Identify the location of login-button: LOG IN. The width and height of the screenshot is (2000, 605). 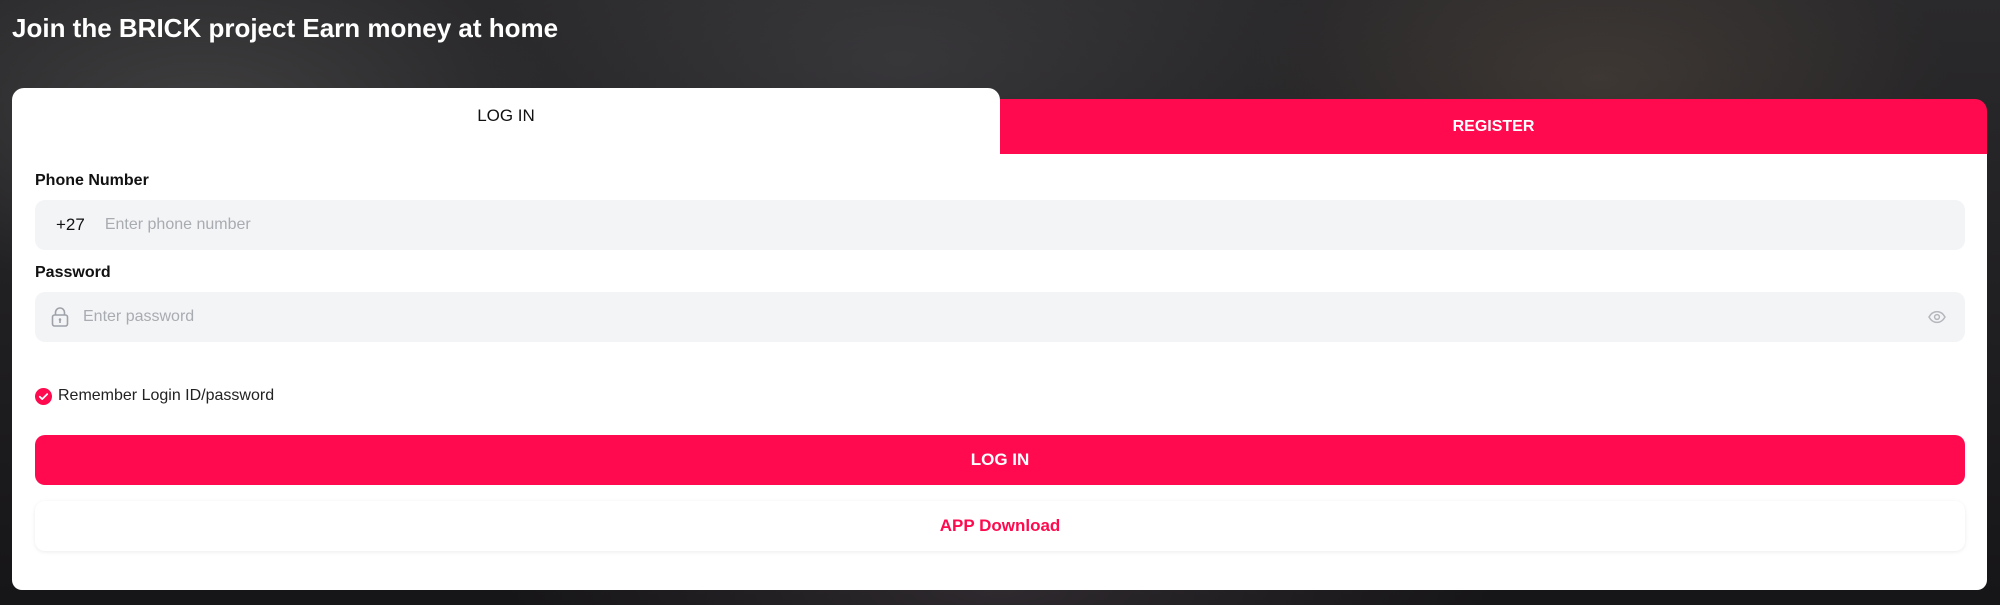
(1000, 460).